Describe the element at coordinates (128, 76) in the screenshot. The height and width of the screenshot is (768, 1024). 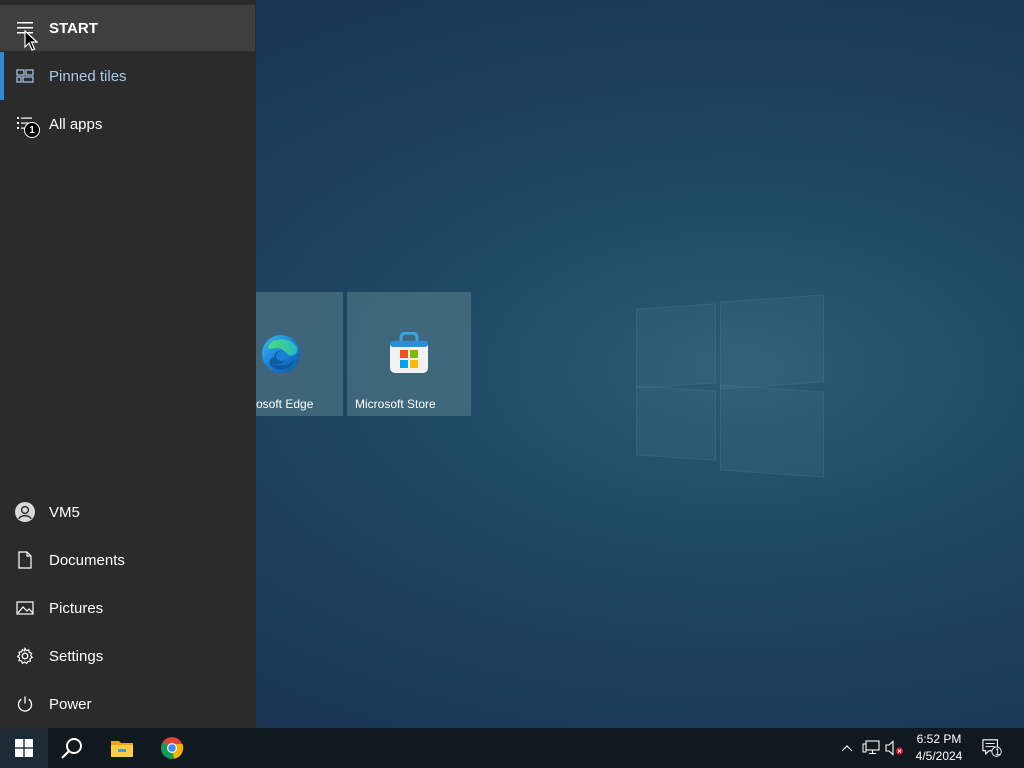
I see `nav-pinned-tiles: Pinned tiles` at that location.